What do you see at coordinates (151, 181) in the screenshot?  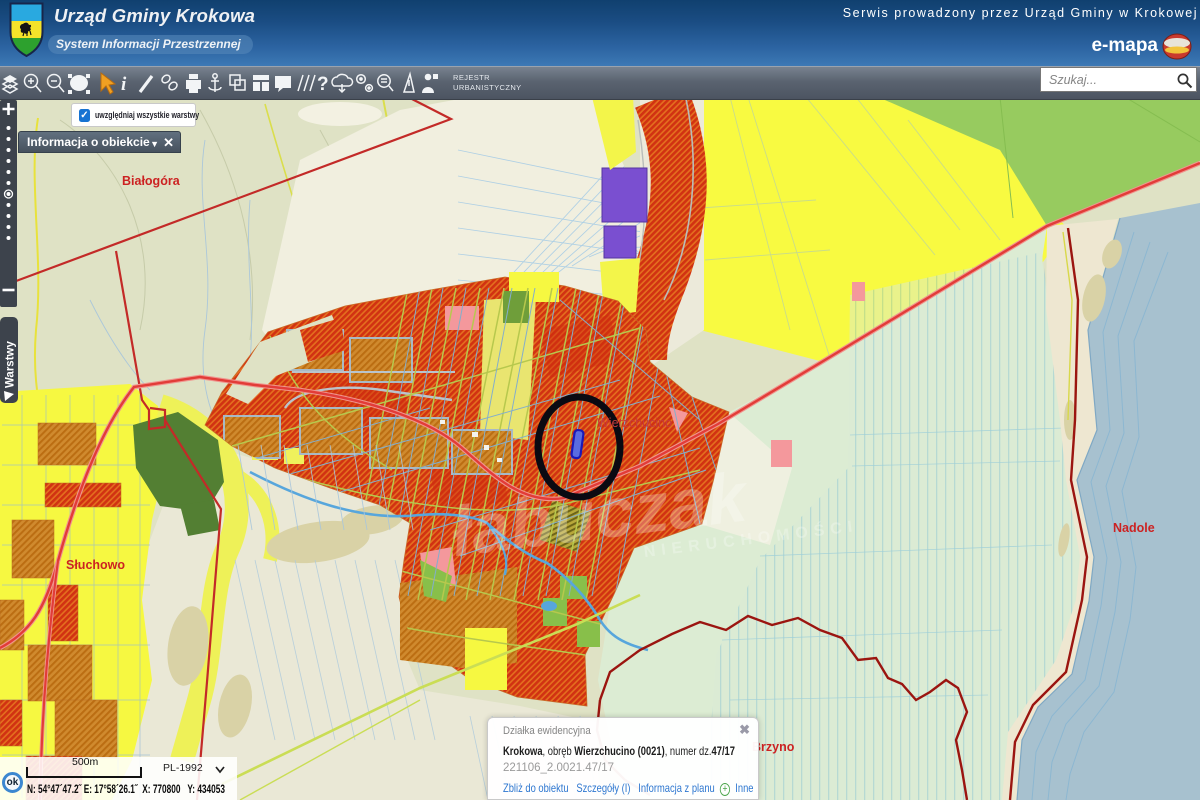 I see `svg-text: Białogóra` at bounding box center [151, 181].